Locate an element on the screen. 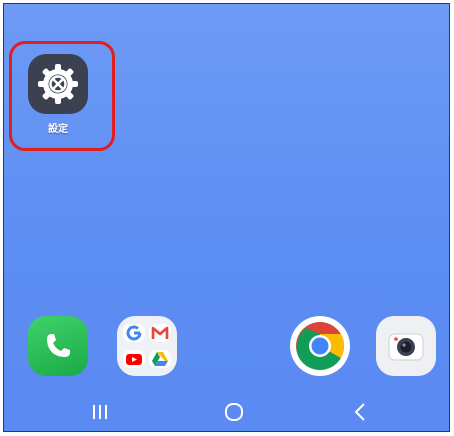  home-button is located at coordinates (234, 412).